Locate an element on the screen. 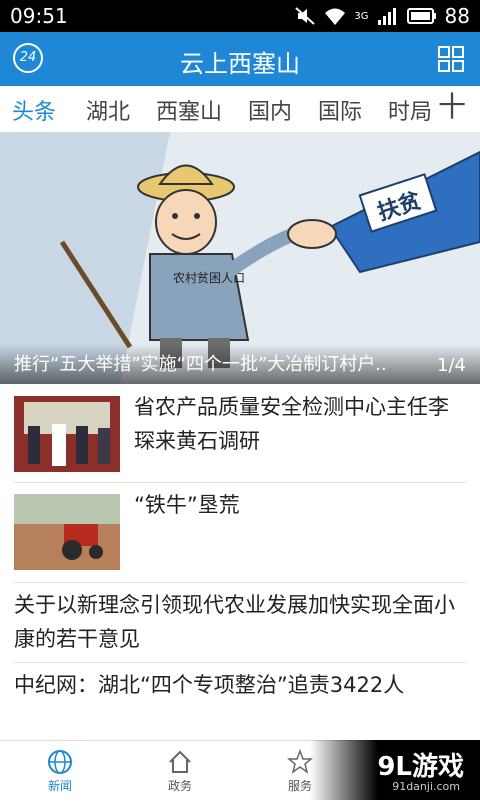  globe-icon is located at coordinates (60, 762).